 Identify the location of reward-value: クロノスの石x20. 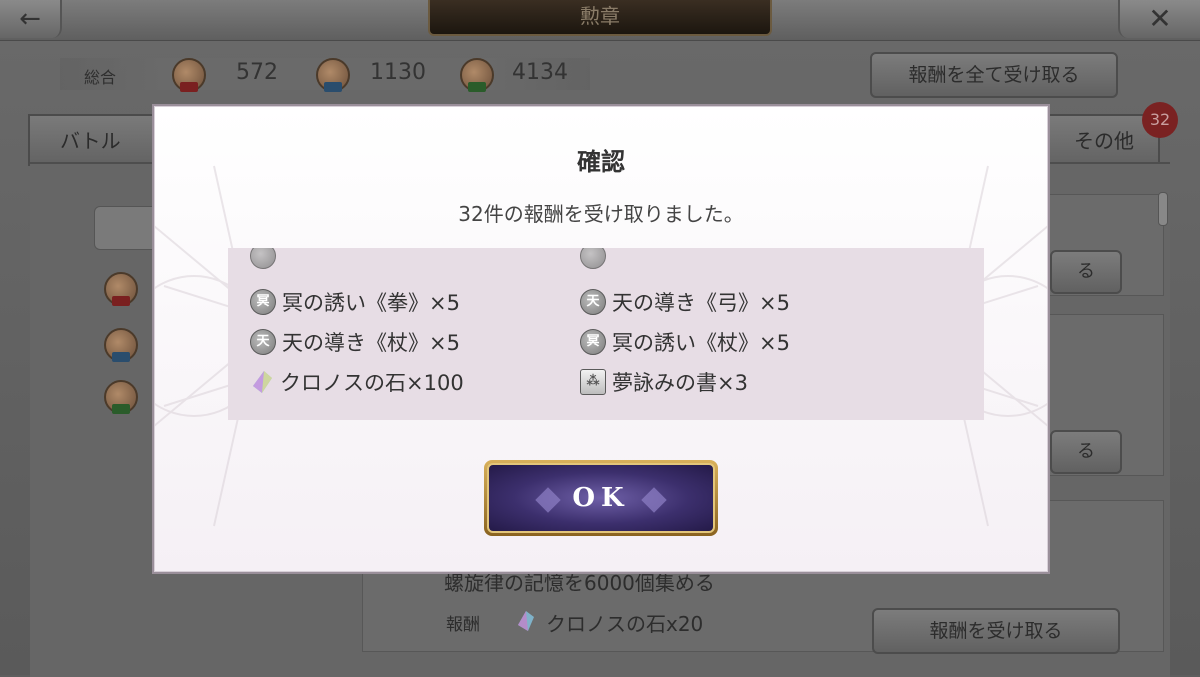
(625, 624).